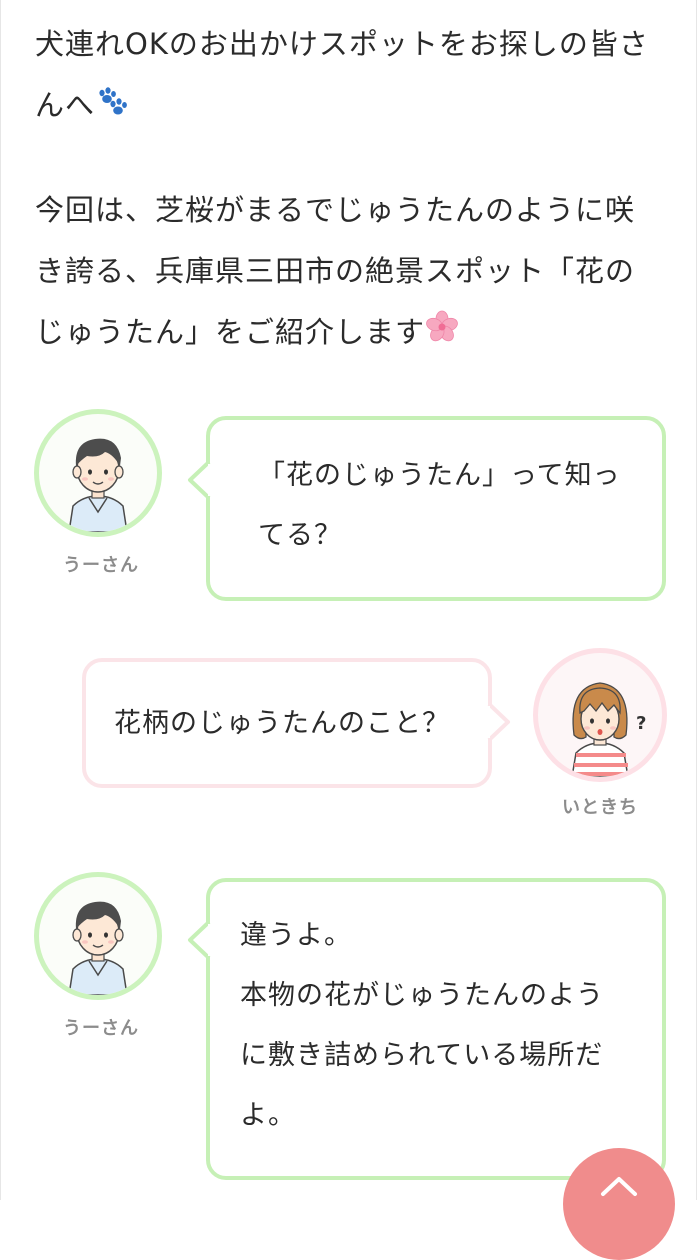 The width and height of the screenshot is (697, 1260). I want to click on bubble-line: 「花のじゅうたん」って知っ, so click(439, 475).